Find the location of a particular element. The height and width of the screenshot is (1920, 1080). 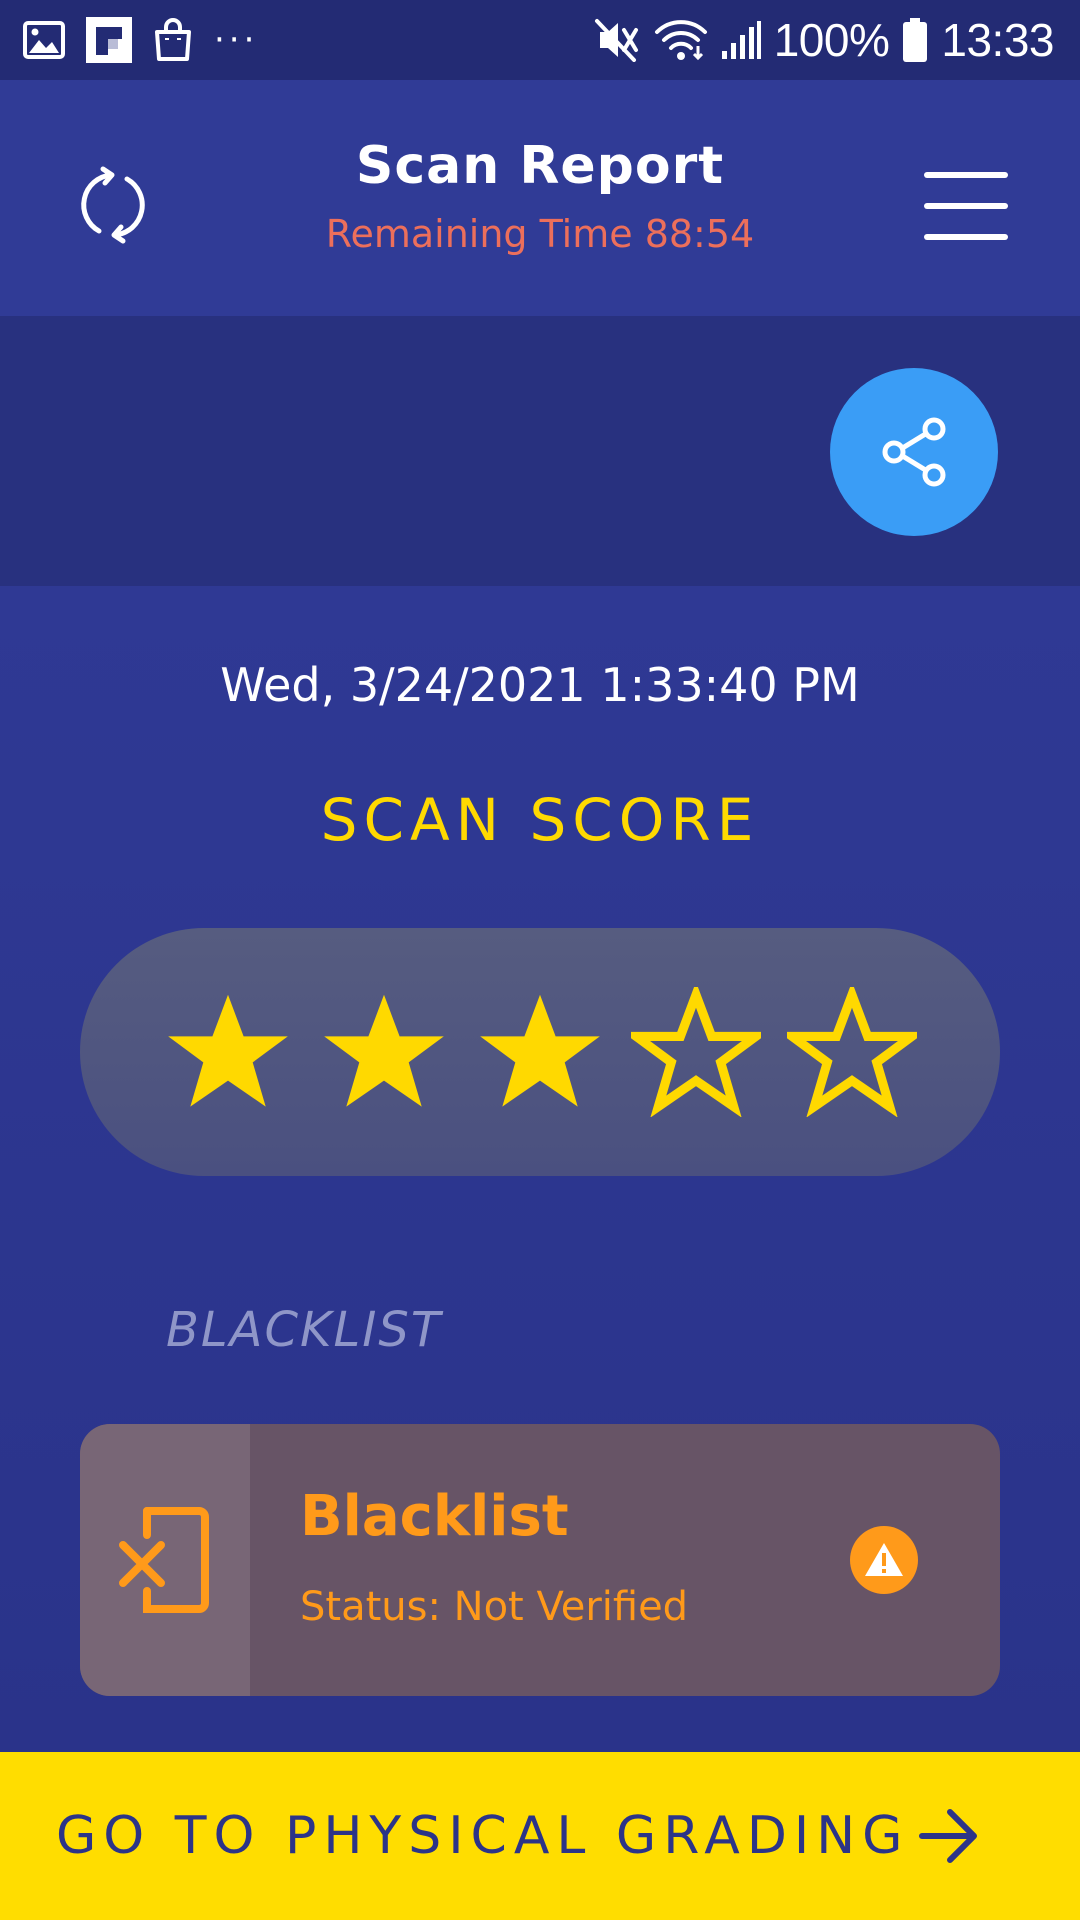

phone-x-icon is located at coordinates (164, 1560).